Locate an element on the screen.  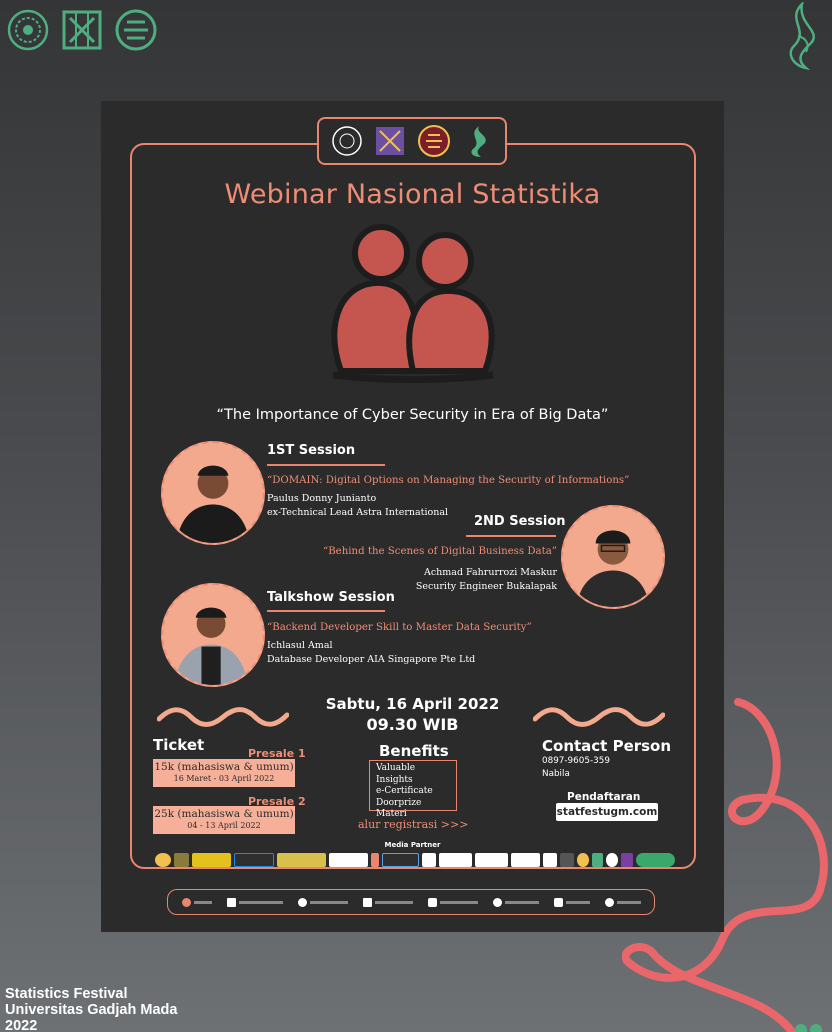
contact-phone: 0897-9605-359 is located at coordinates (576, 761).